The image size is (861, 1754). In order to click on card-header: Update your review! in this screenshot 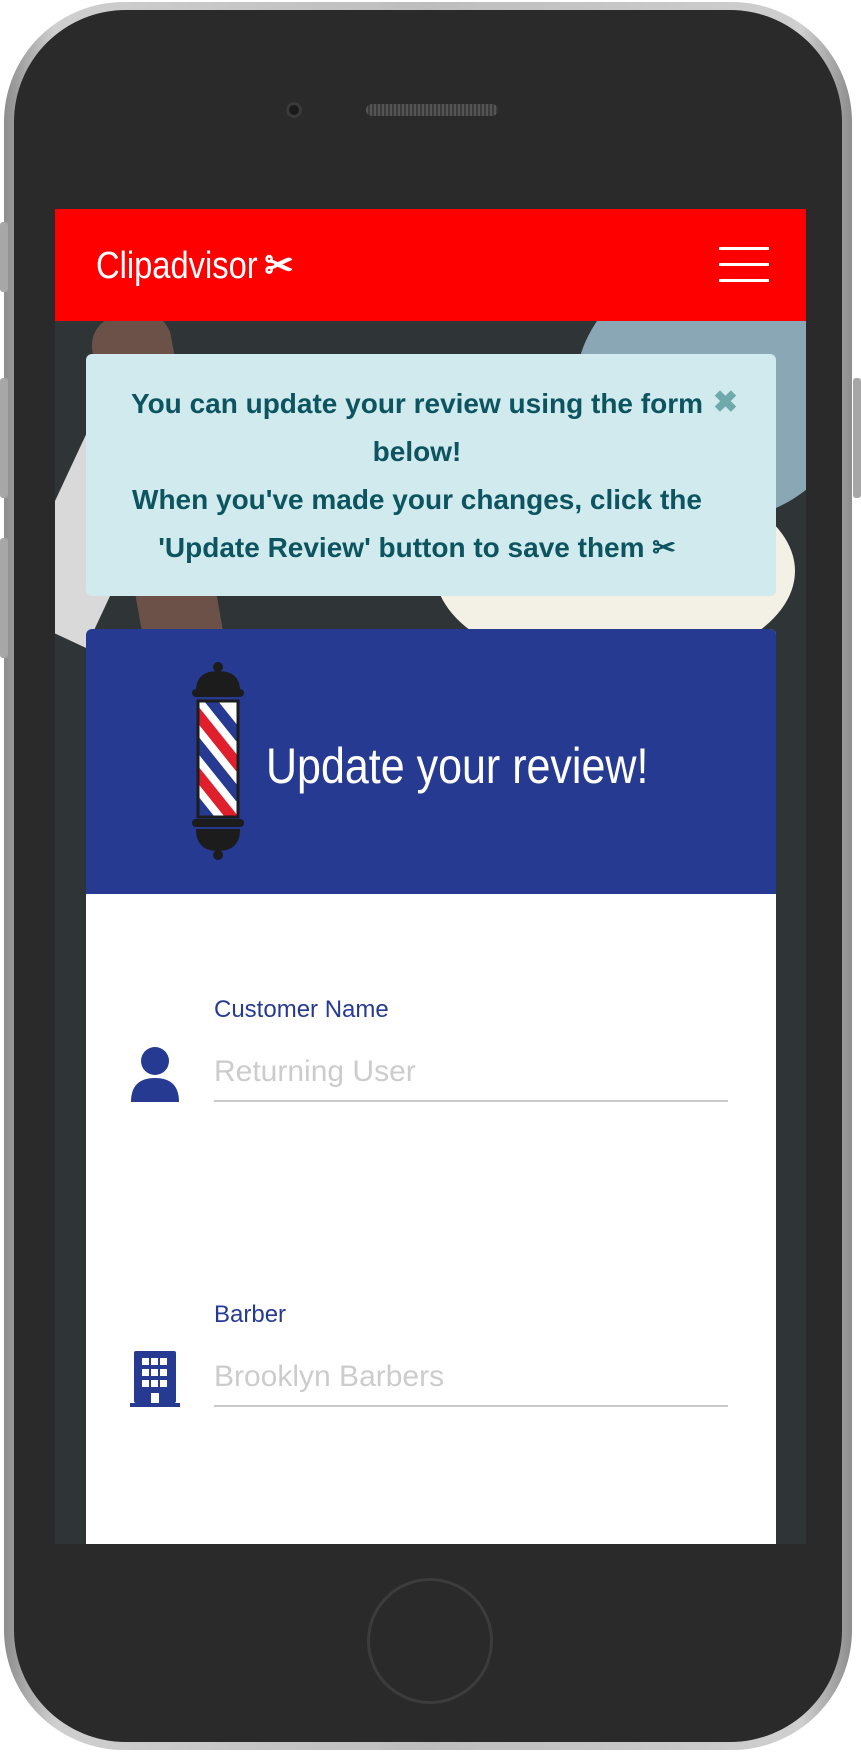, I will do `click(431, 761)`.